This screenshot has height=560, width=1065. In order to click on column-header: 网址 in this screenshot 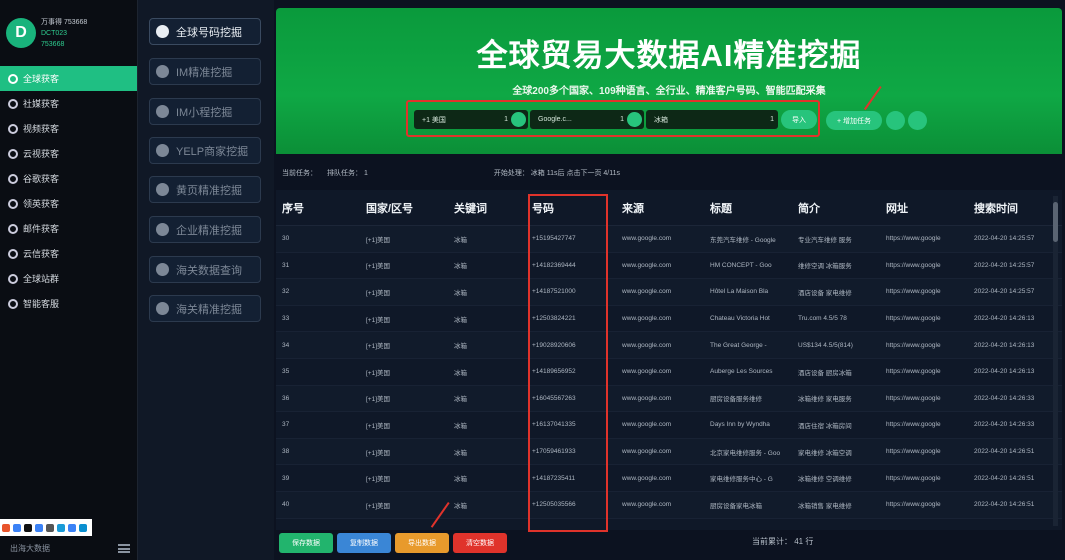, I will do `click(926, 208)`.